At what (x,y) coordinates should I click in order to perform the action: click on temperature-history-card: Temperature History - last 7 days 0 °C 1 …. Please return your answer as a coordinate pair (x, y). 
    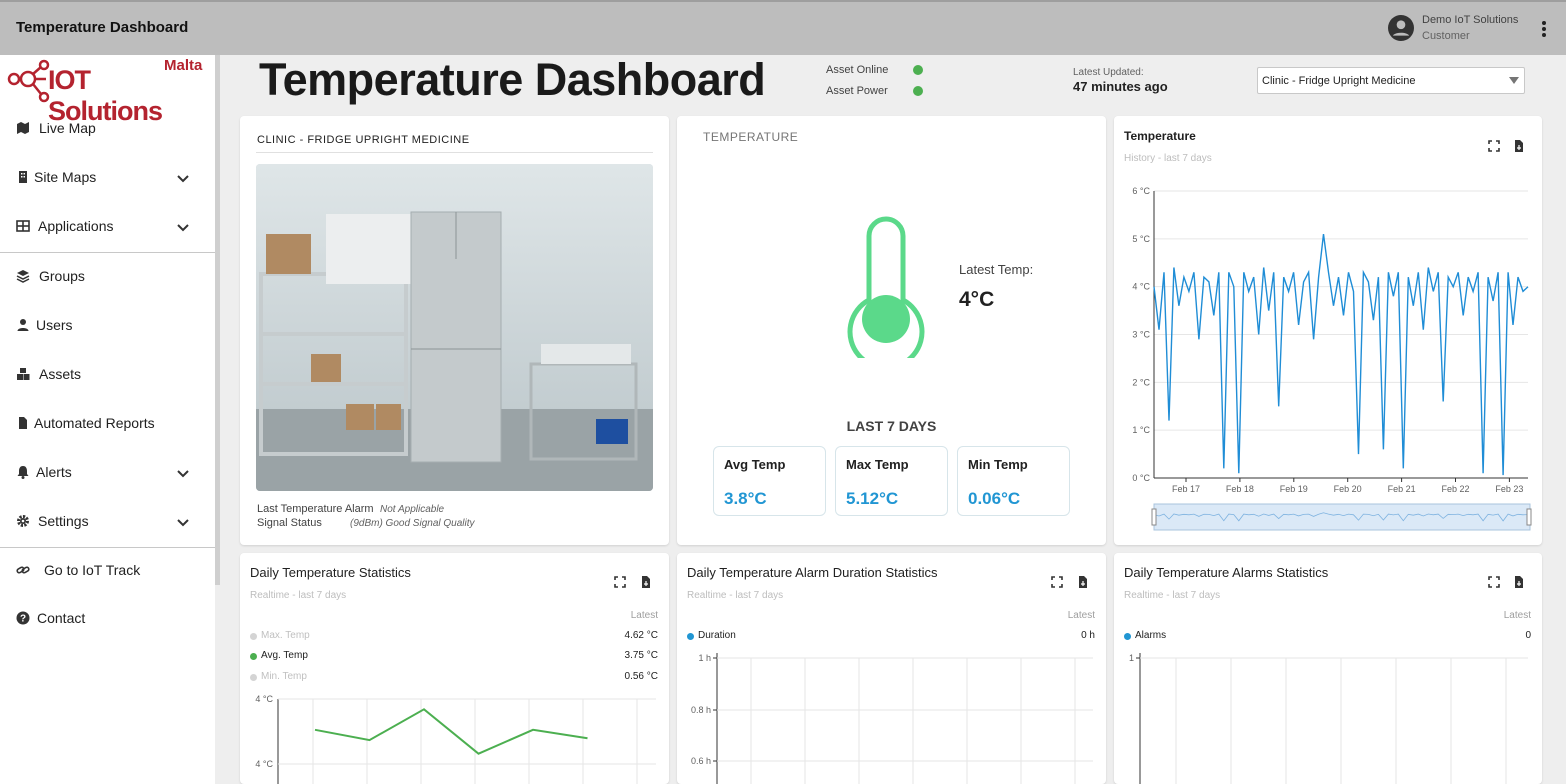
    Looking at the image, I should click on (1328, 330).